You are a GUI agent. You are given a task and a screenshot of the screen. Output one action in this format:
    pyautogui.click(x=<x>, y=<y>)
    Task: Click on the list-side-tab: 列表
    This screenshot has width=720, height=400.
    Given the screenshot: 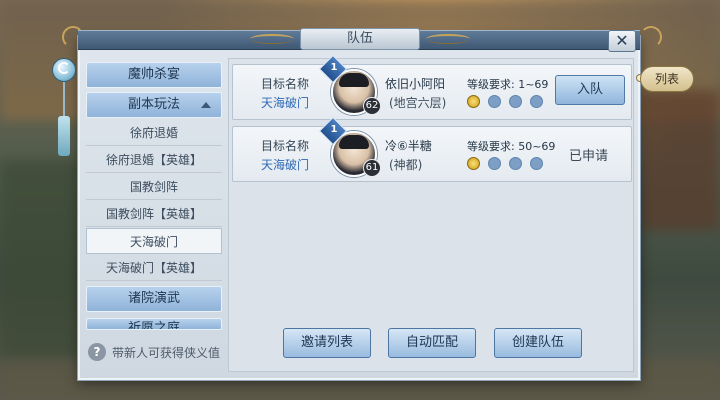 What is the action you would take?
    pyautogui.click(x=667, y=79)
    